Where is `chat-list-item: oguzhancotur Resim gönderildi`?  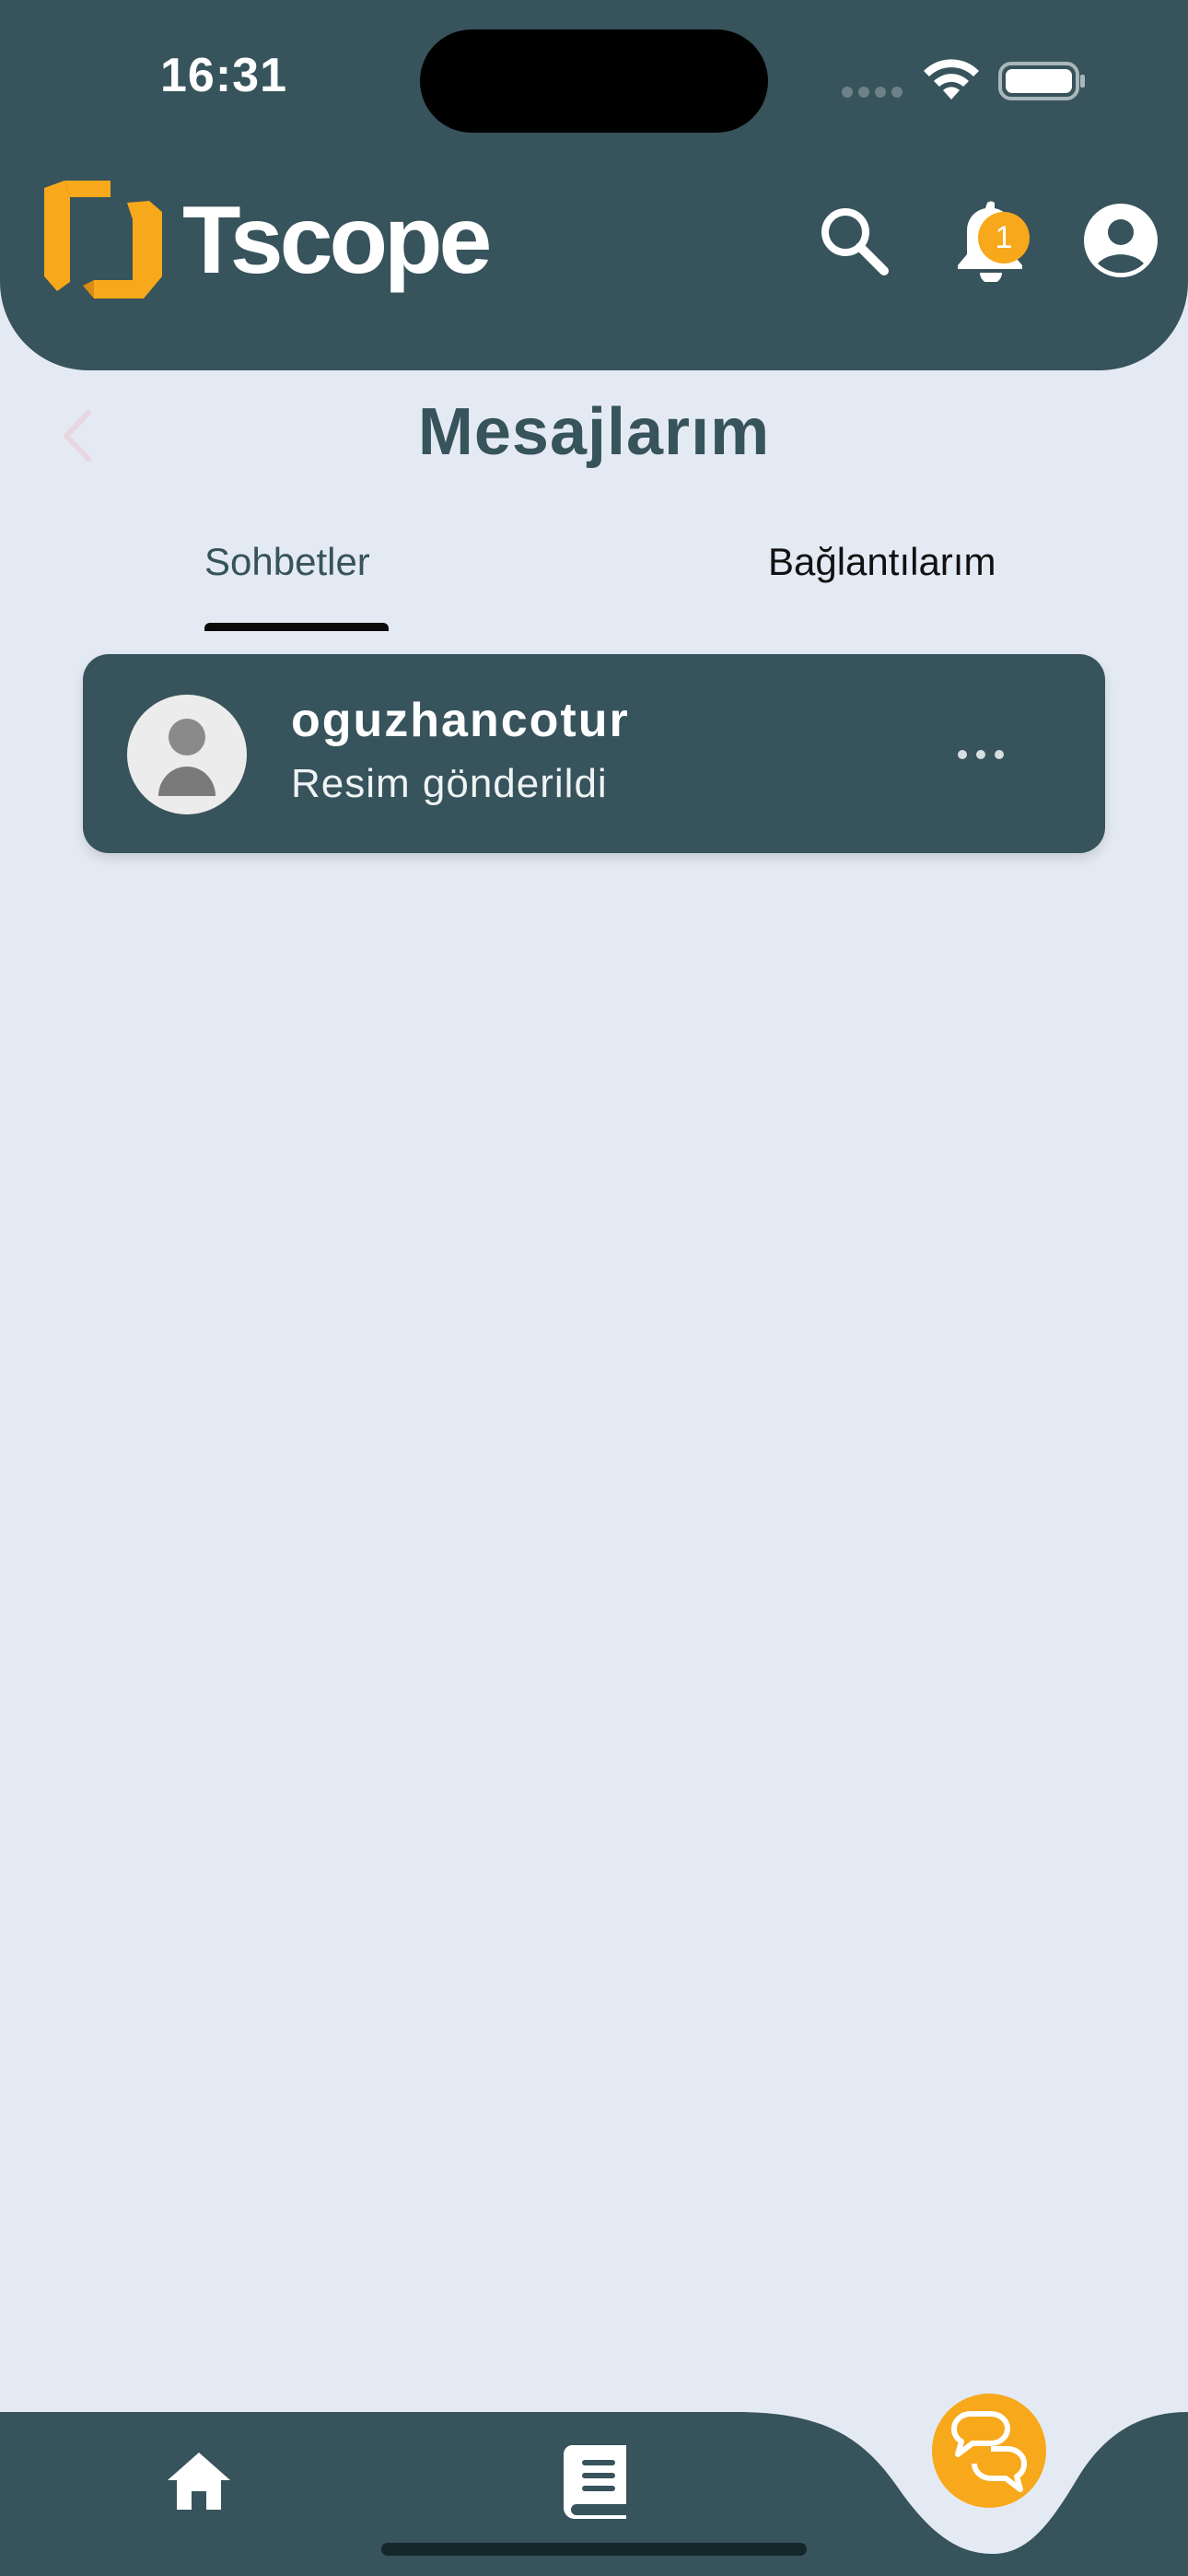 chat-list-item: oguzhancotur Resim gönderildi is located at coordinates (594, 753).